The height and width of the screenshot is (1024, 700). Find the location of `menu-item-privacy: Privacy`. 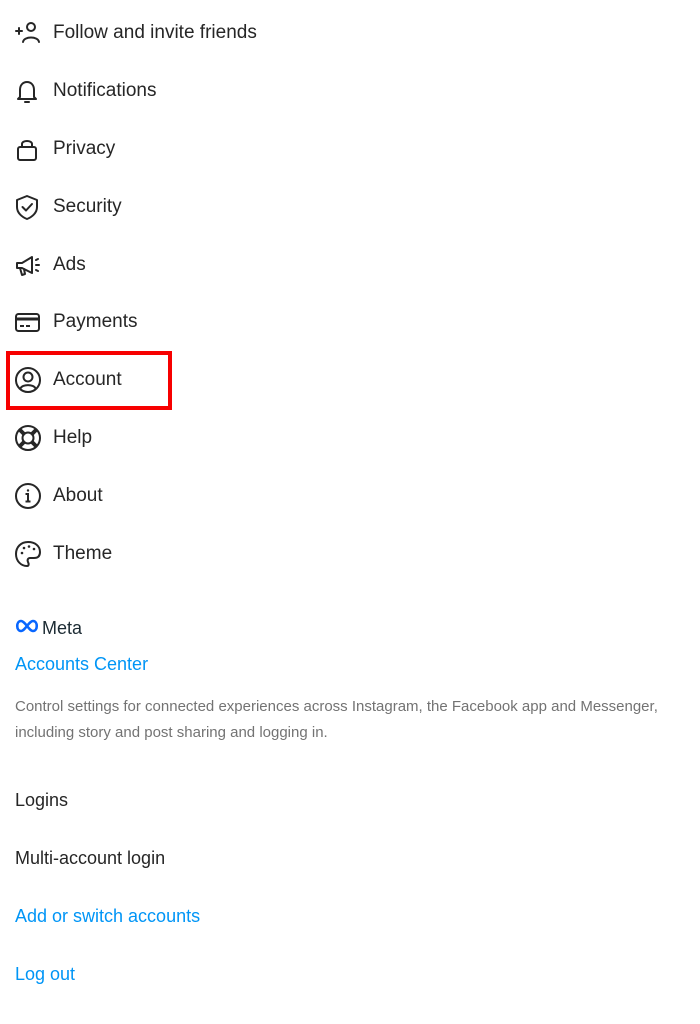

menu-item-privacy: Privacy is located at coordinates (64, 149).